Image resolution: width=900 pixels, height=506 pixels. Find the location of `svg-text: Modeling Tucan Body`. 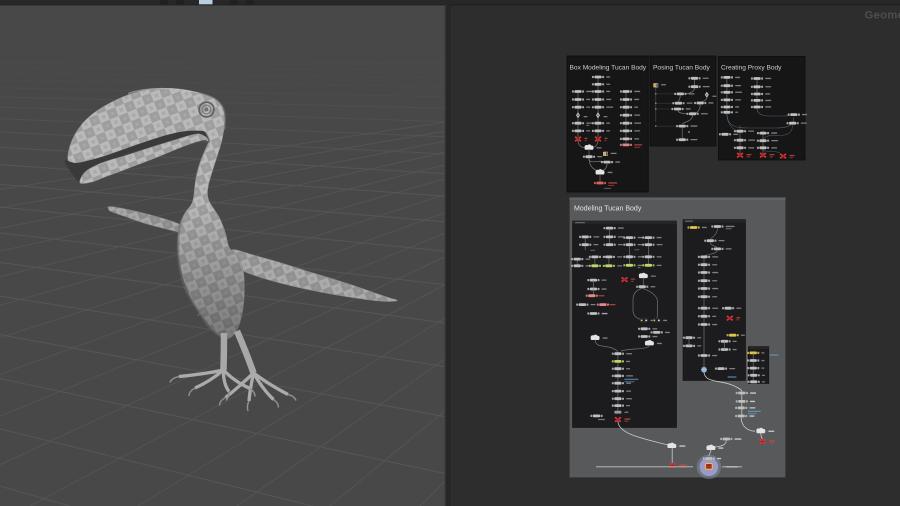

svg-text: Modeling Tucan Body is located at coordinates (608, 209).